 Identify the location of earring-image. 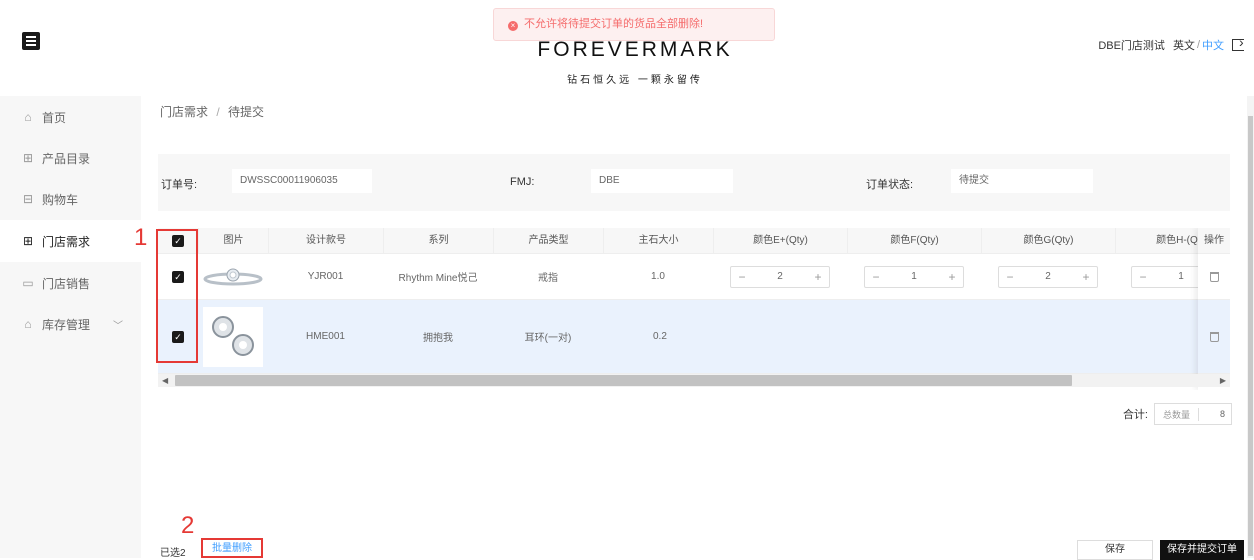
(233, 336).